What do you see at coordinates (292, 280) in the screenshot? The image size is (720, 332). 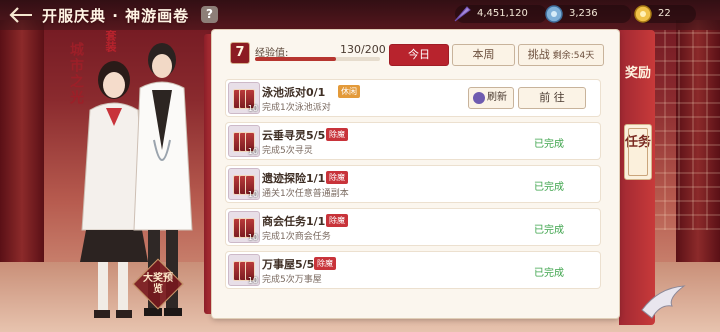 I see `task-desc: 完成5次万事屋` at bounding box center [292, 280].